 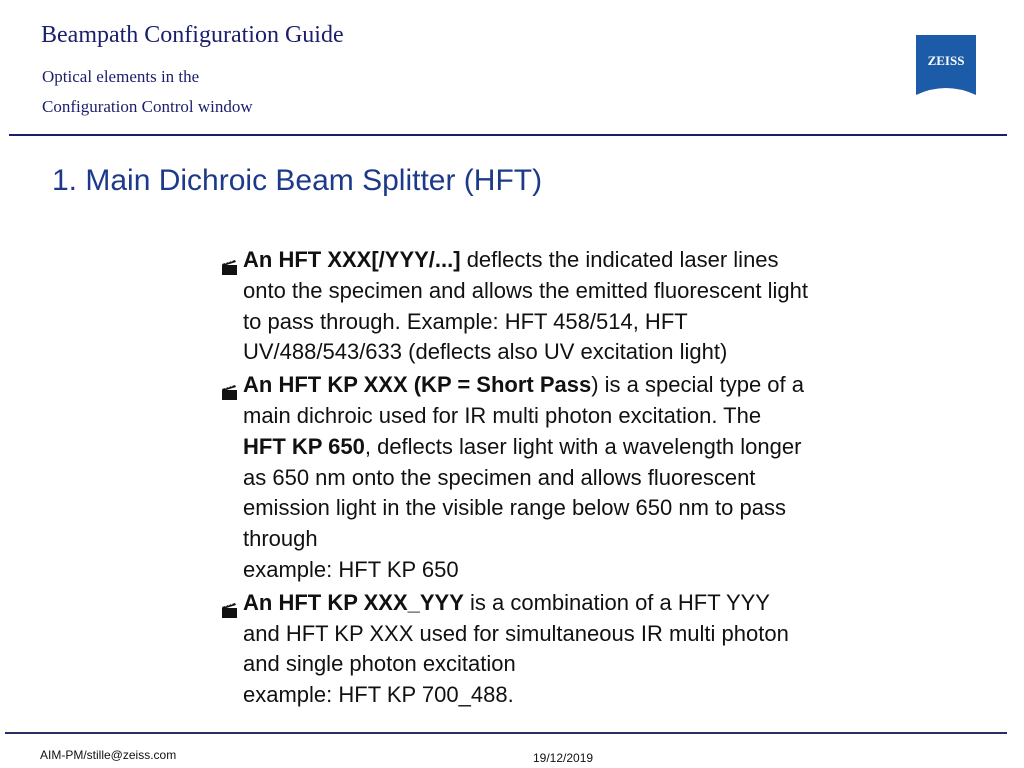 What do you see at coordinates (563, 758) in the screenshot?
I see `footer-date: 19/12/2019` at bounding box center [563, 758].